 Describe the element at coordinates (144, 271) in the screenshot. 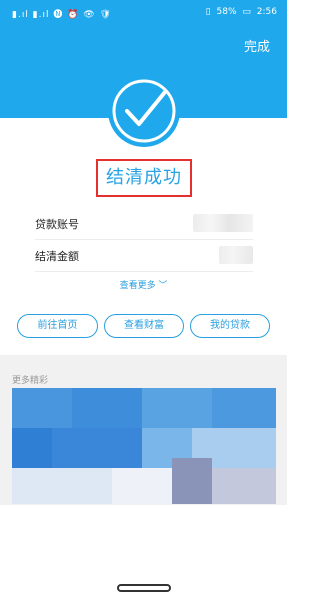

I see `divider` at that location.